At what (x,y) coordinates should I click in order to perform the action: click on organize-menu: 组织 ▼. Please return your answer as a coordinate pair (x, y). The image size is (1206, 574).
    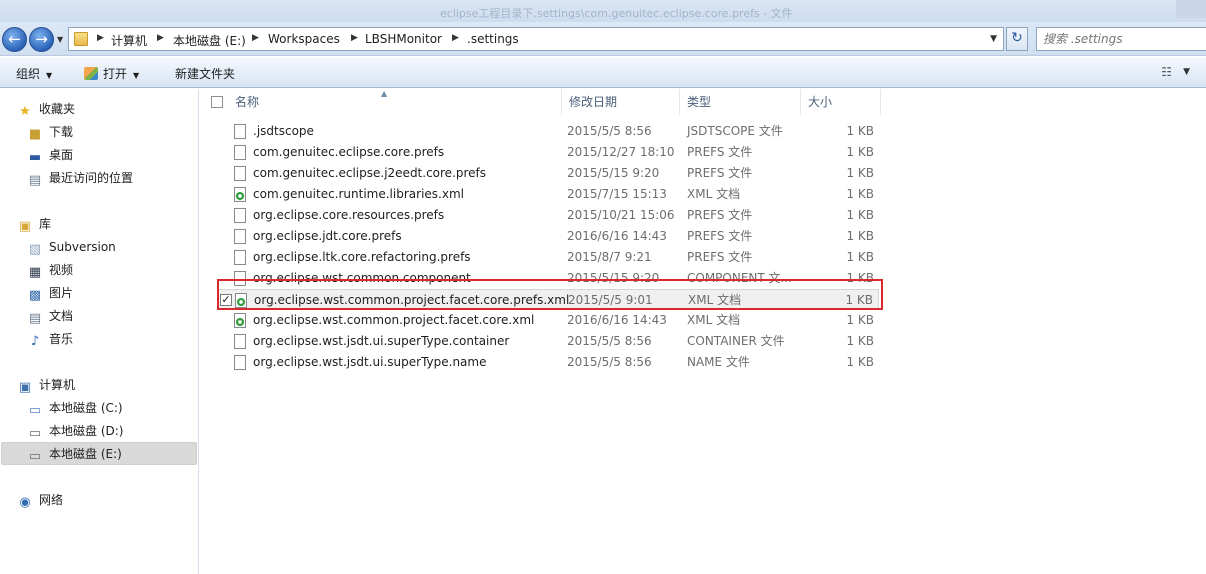
    Looking at the image, I should click on (34, 73).